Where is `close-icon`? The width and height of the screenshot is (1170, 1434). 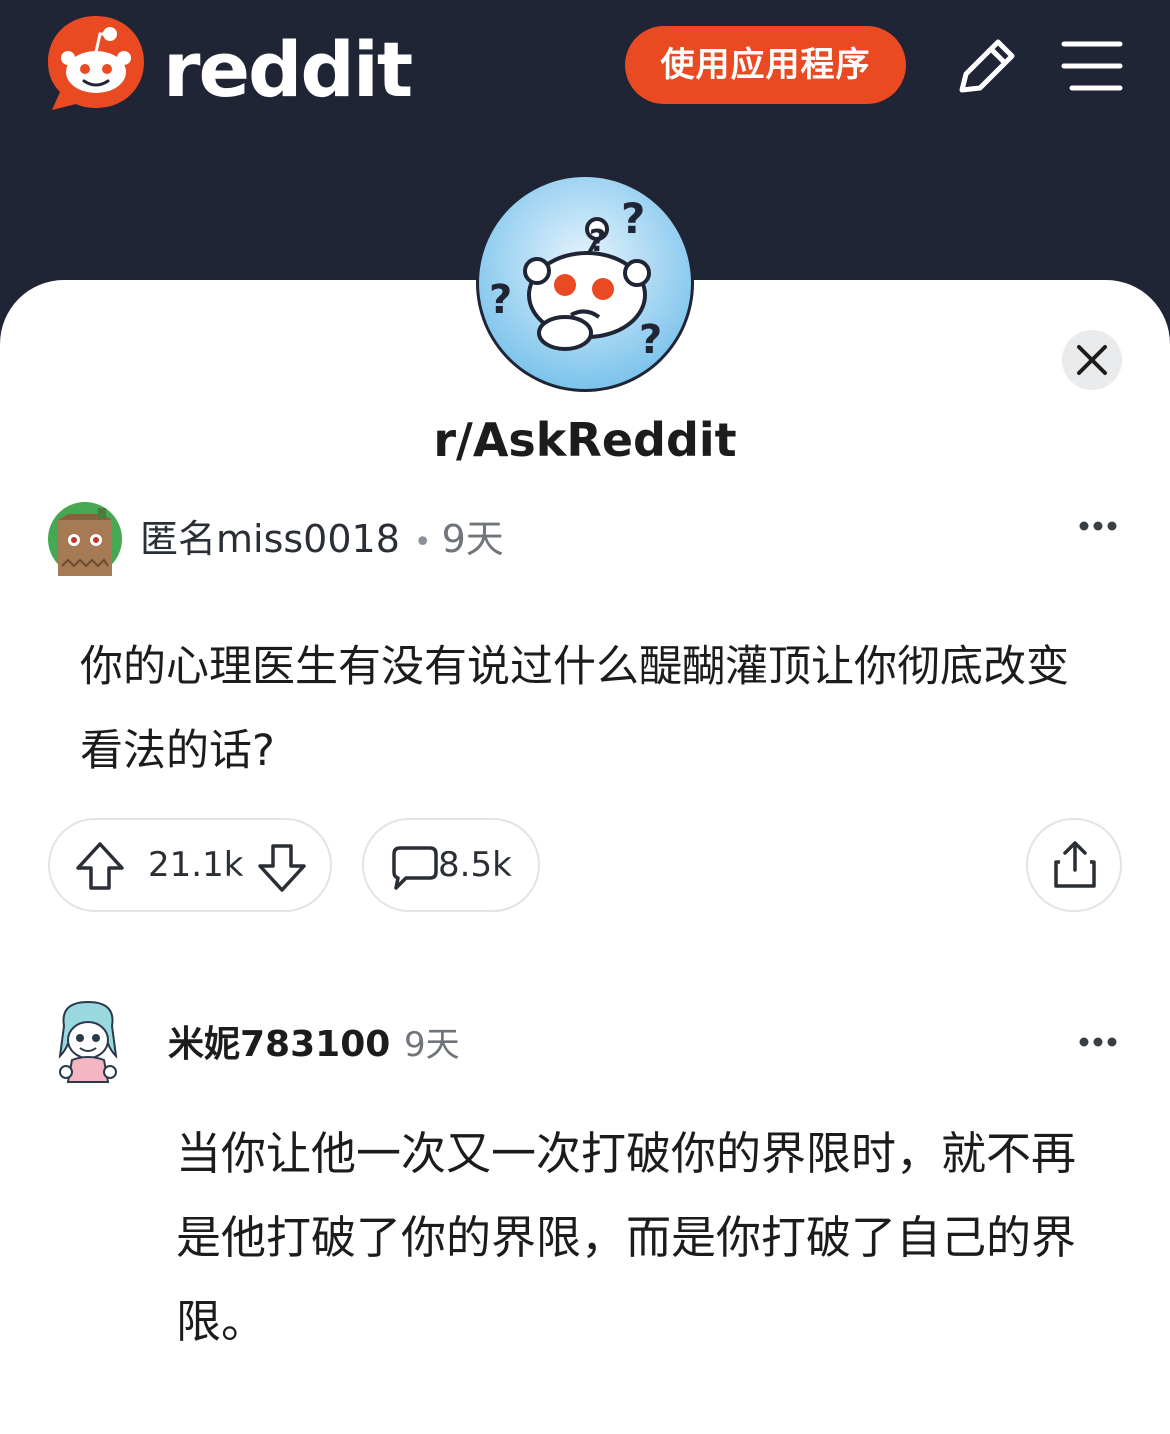
close-icon is located at coordinates (1092, 360).